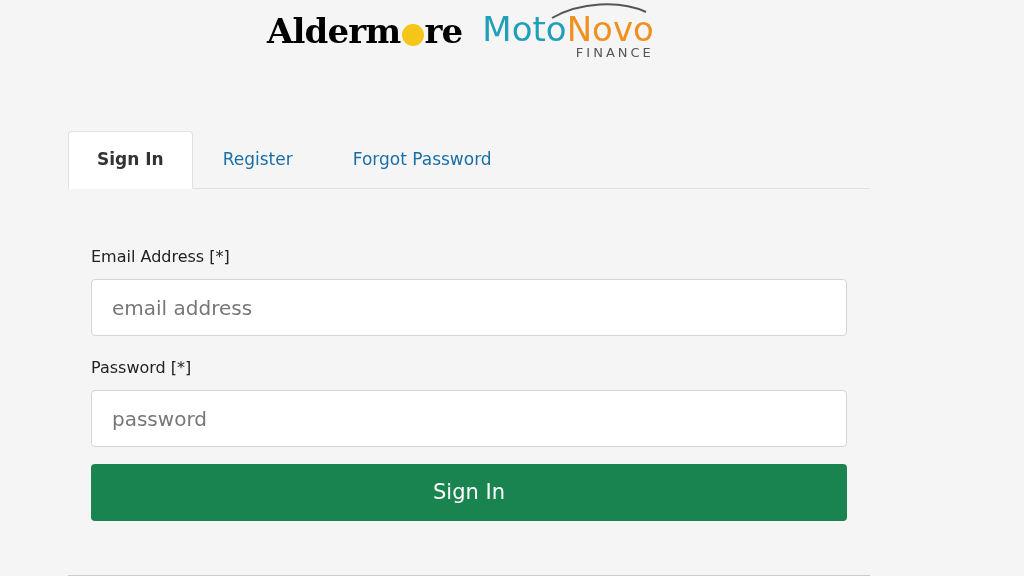  Describe the element at coordinates (469, 418) in the screenshot. I see `input-field: password` at that location.